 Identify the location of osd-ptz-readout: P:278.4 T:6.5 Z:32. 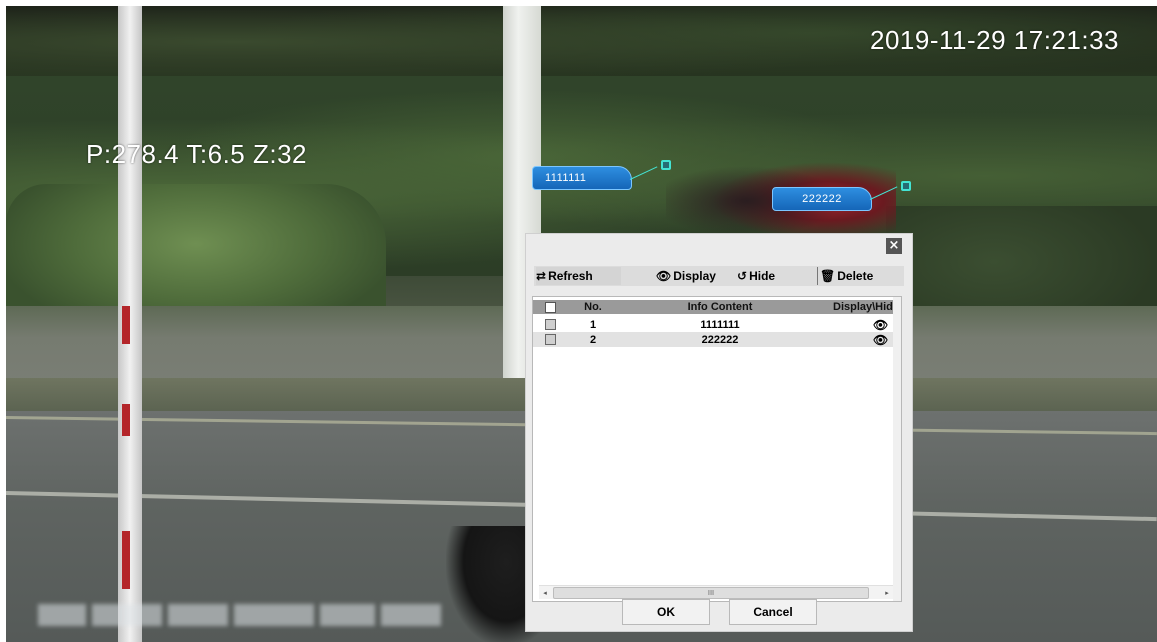
(196, 154).